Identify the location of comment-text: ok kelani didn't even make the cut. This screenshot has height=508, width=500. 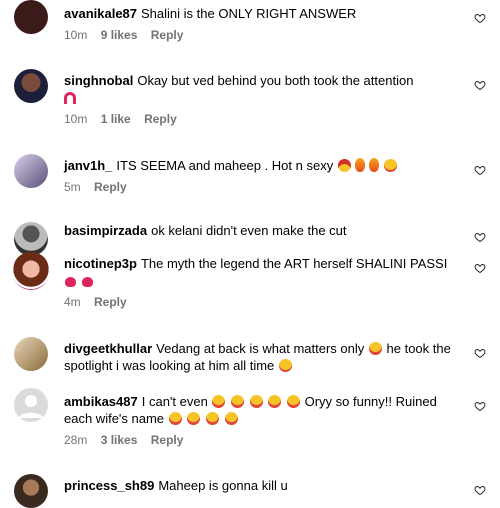
(249, 230).